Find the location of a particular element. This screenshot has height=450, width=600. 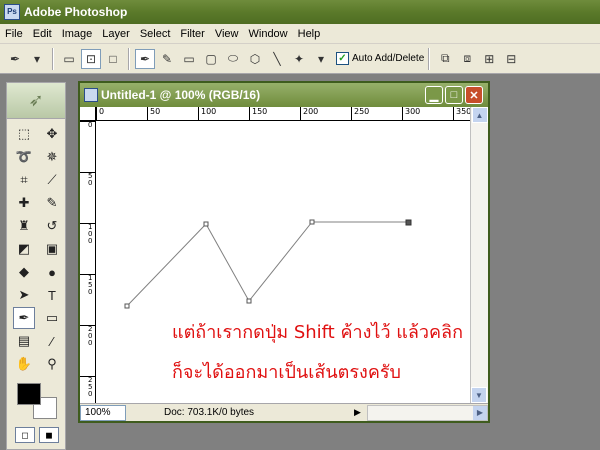

auto-add-delete-checkbox: ✓ is located at coordinates (342, 58).